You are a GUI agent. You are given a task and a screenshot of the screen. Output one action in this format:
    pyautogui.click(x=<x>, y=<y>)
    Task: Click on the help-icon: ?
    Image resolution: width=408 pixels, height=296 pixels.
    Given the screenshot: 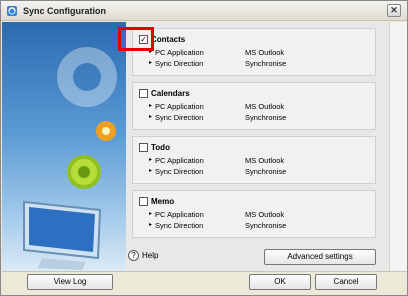 What is the action you would take?
    pyautogui.click(x=133, y=255)
    